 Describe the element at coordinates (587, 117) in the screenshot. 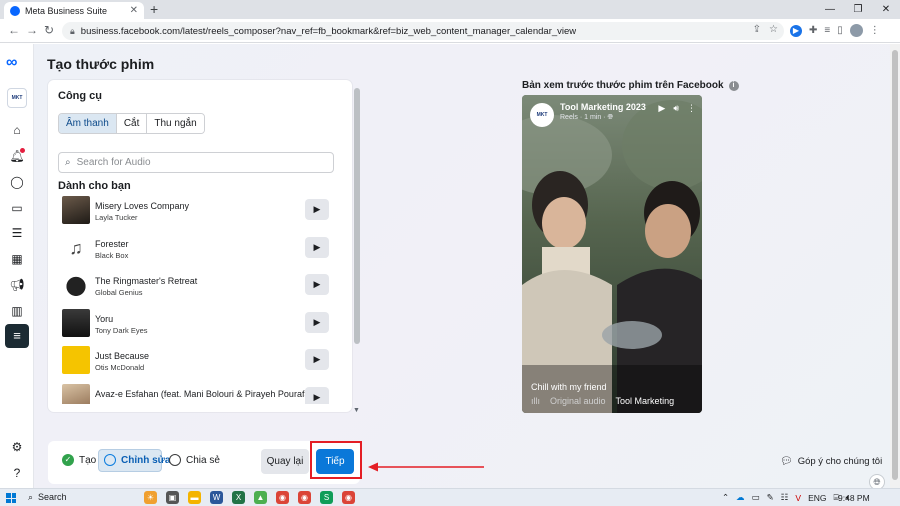

I see `reel-meta: Reels · 1 min · 🌐︎` at that location.